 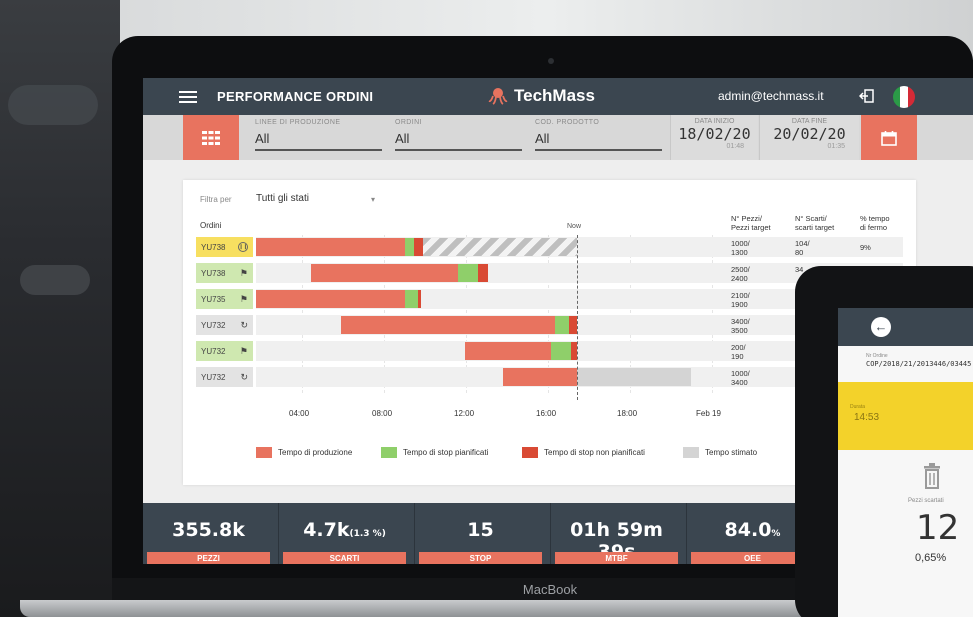 I want to click on time-tick: 16:00, so click(x=546, y=413).